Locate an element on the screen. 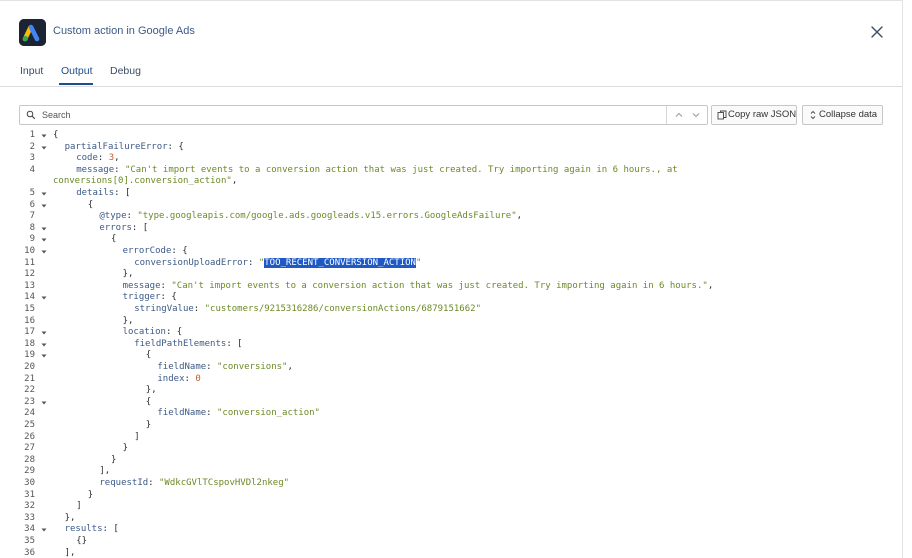  code-token: errorCode is located at coordinates (147, 251).